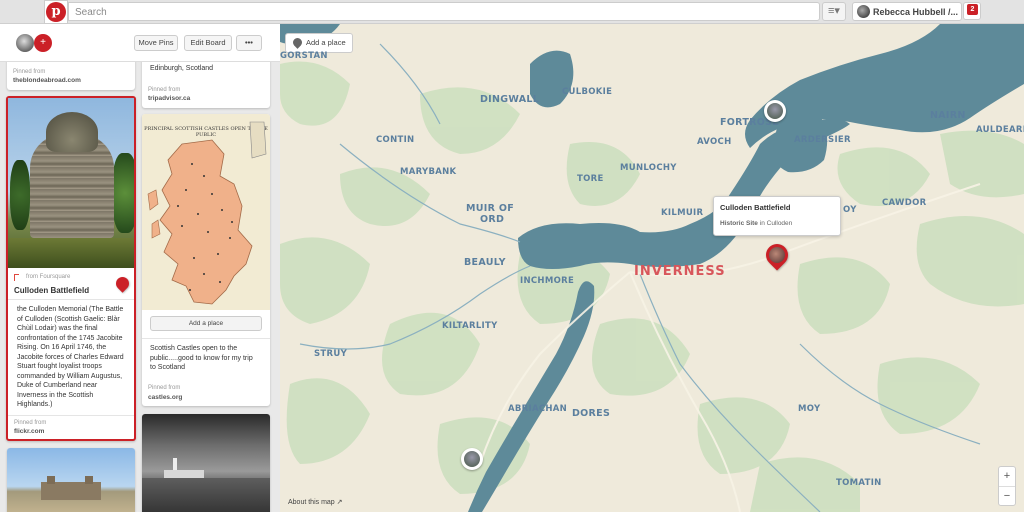  What do you see at coordinates (48, 277) in the screenshot?
I see `place-source-label: from Foursquare` at bounding box center [48, 277].